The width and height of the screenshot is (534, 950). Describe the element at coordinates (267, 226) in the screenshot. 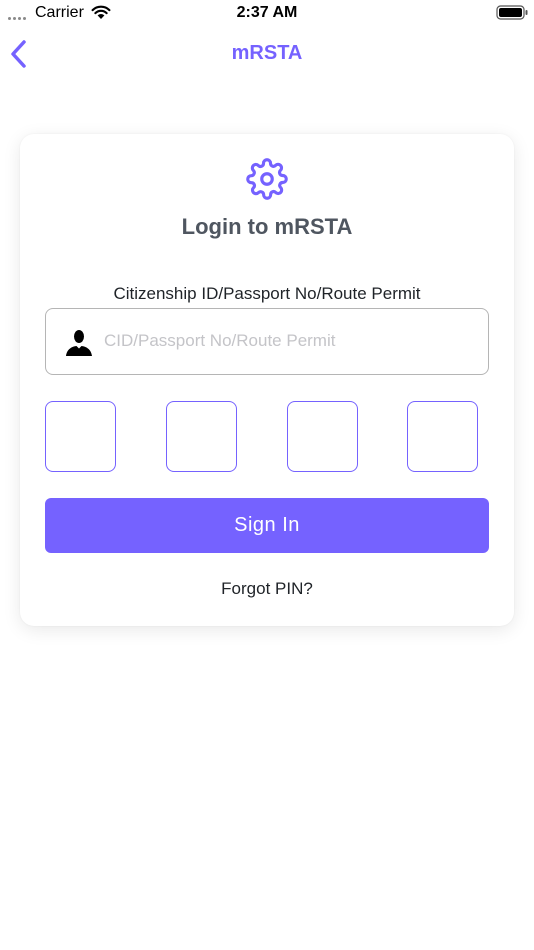

I see `login-title: Login to mRSTA` at that location.